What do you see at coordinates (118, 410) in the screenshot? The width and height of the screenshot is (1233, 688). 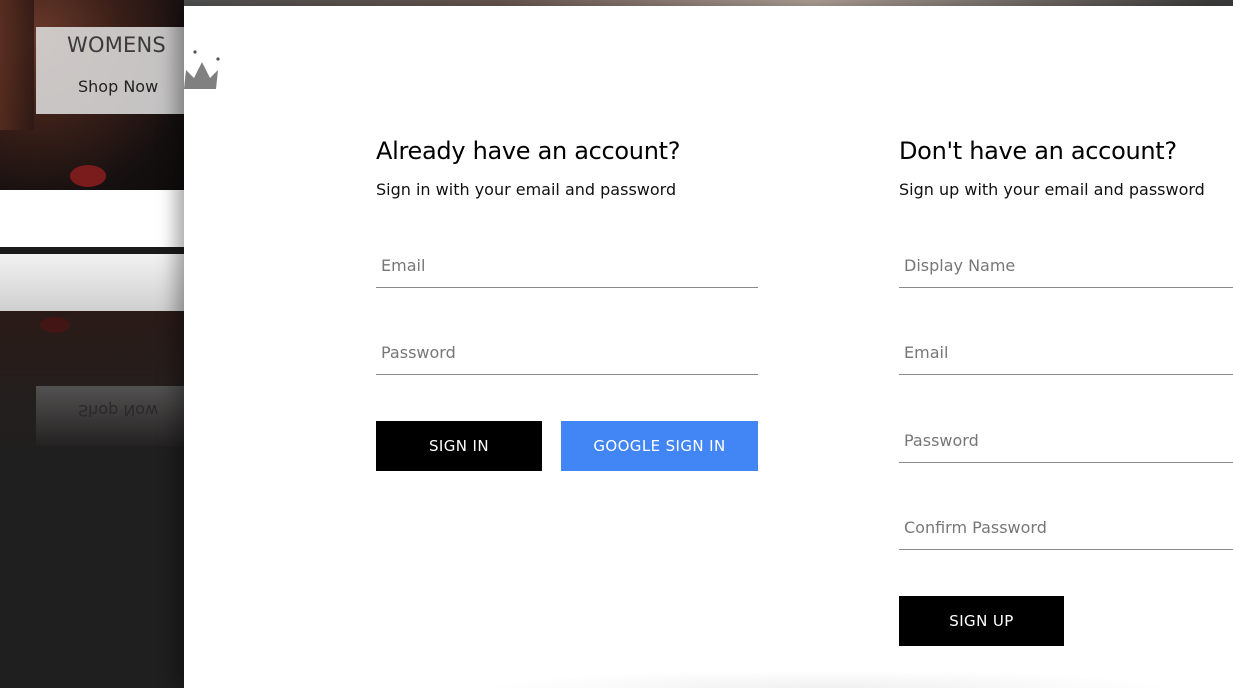 I see `reflection-text: Shop Now` at bounding box center [118, 410].